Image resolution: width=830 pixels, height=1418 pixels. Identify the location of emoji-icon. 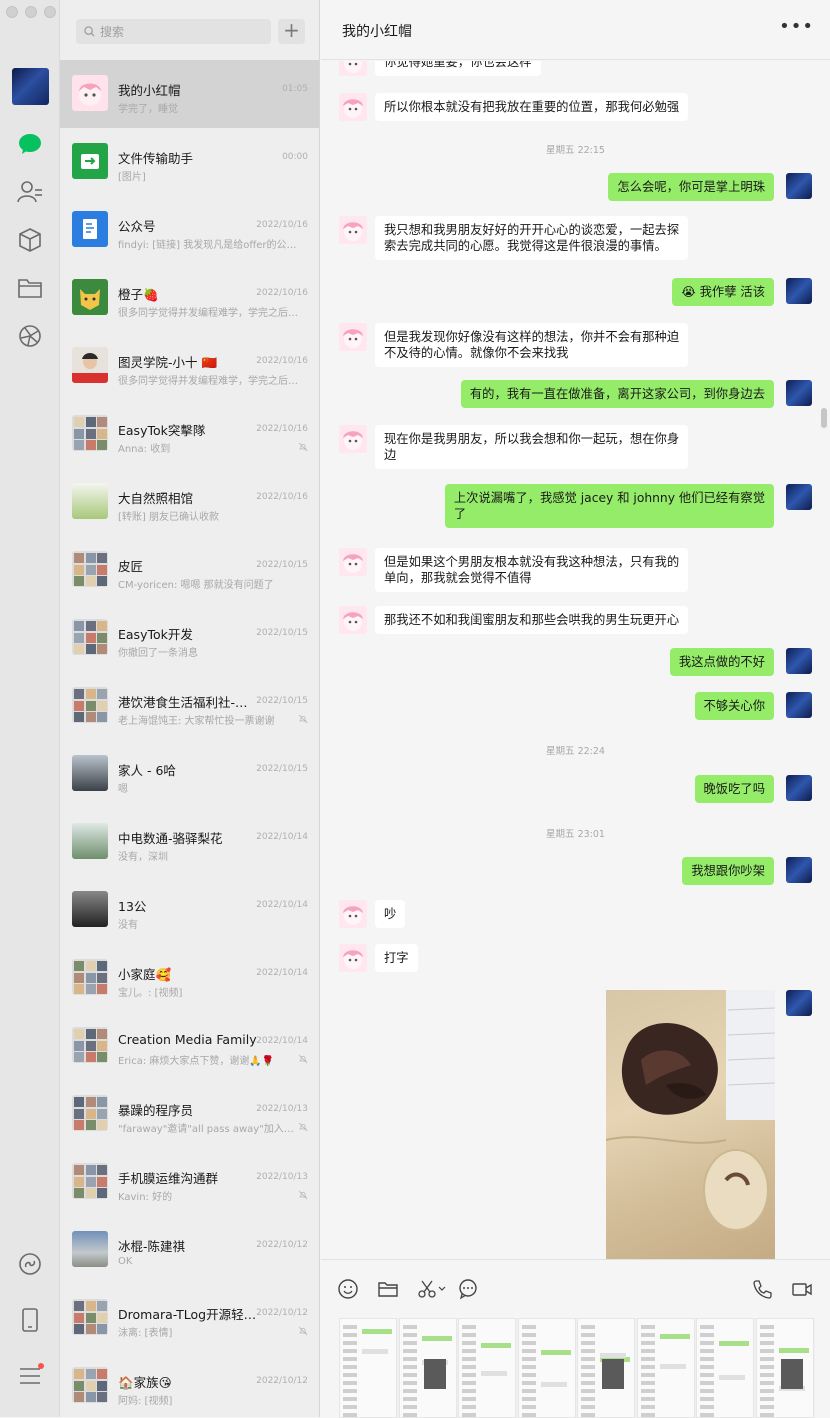
(348, 1289).